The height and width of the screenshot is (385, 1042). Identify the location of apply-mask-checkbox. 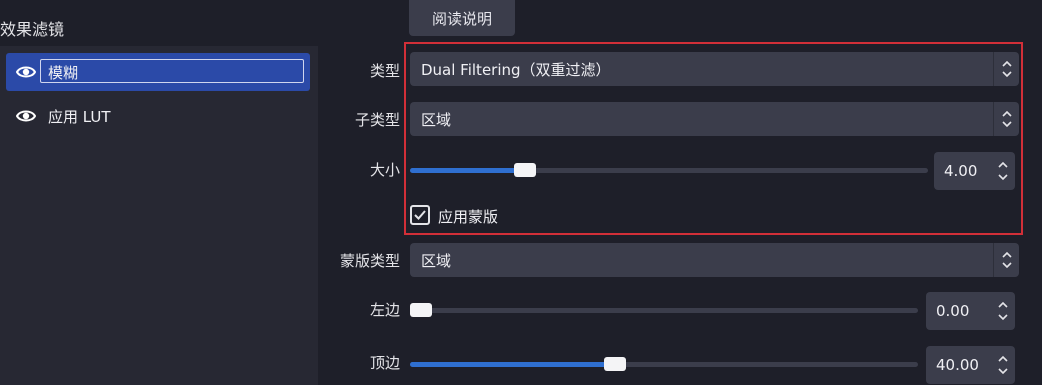
(420, 215).